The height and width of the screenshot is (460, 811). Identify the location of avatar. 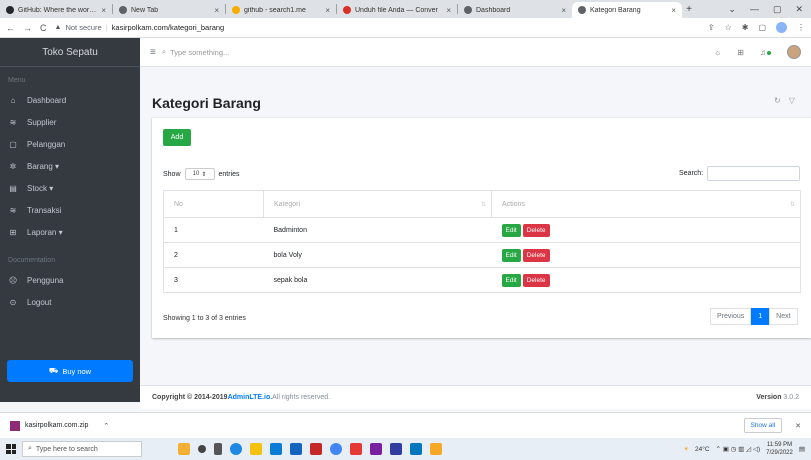
(794, 52).